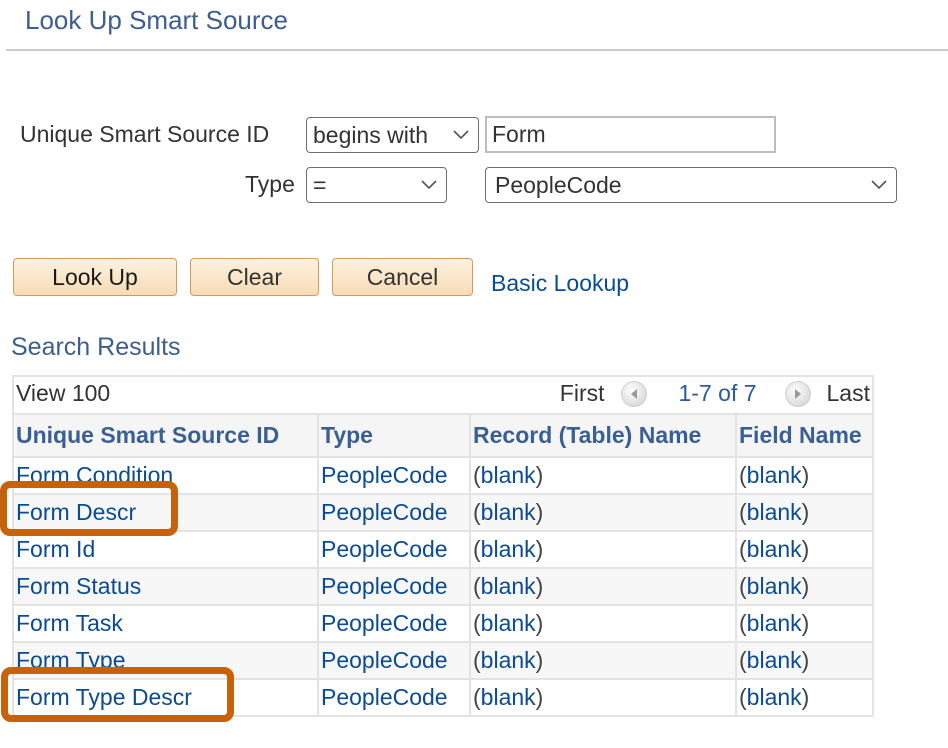  What do you see at coordinates (94, 475) in the screenshot?
I see `smart-source-id-link: Form Condition` at bounding box center [94, 475].